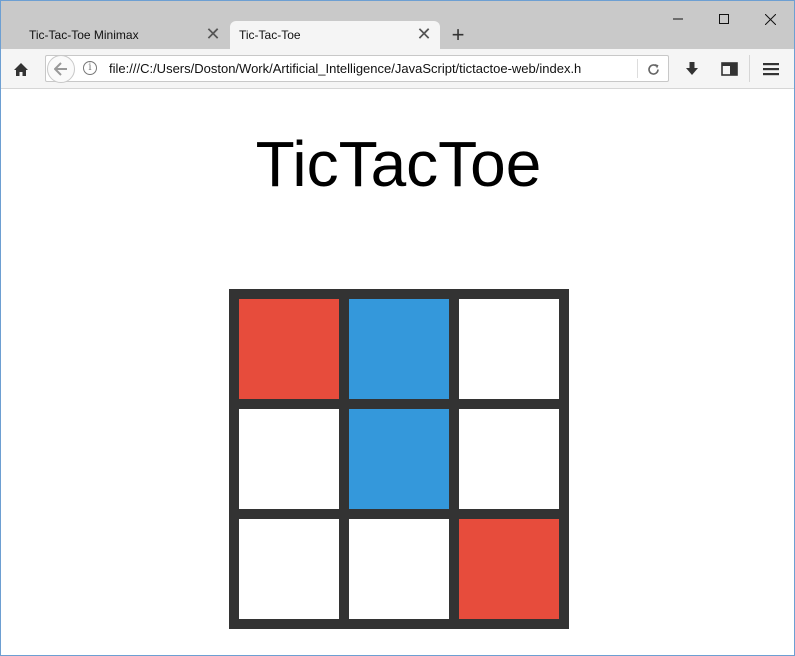 This screenshot has width=795, height=656. What do you see at coordinates (335, 35) in the screenshot?
I see `tab-tic-tac-toe: Tic-Tac-Toe ✕` at bounding box center [335, 35].